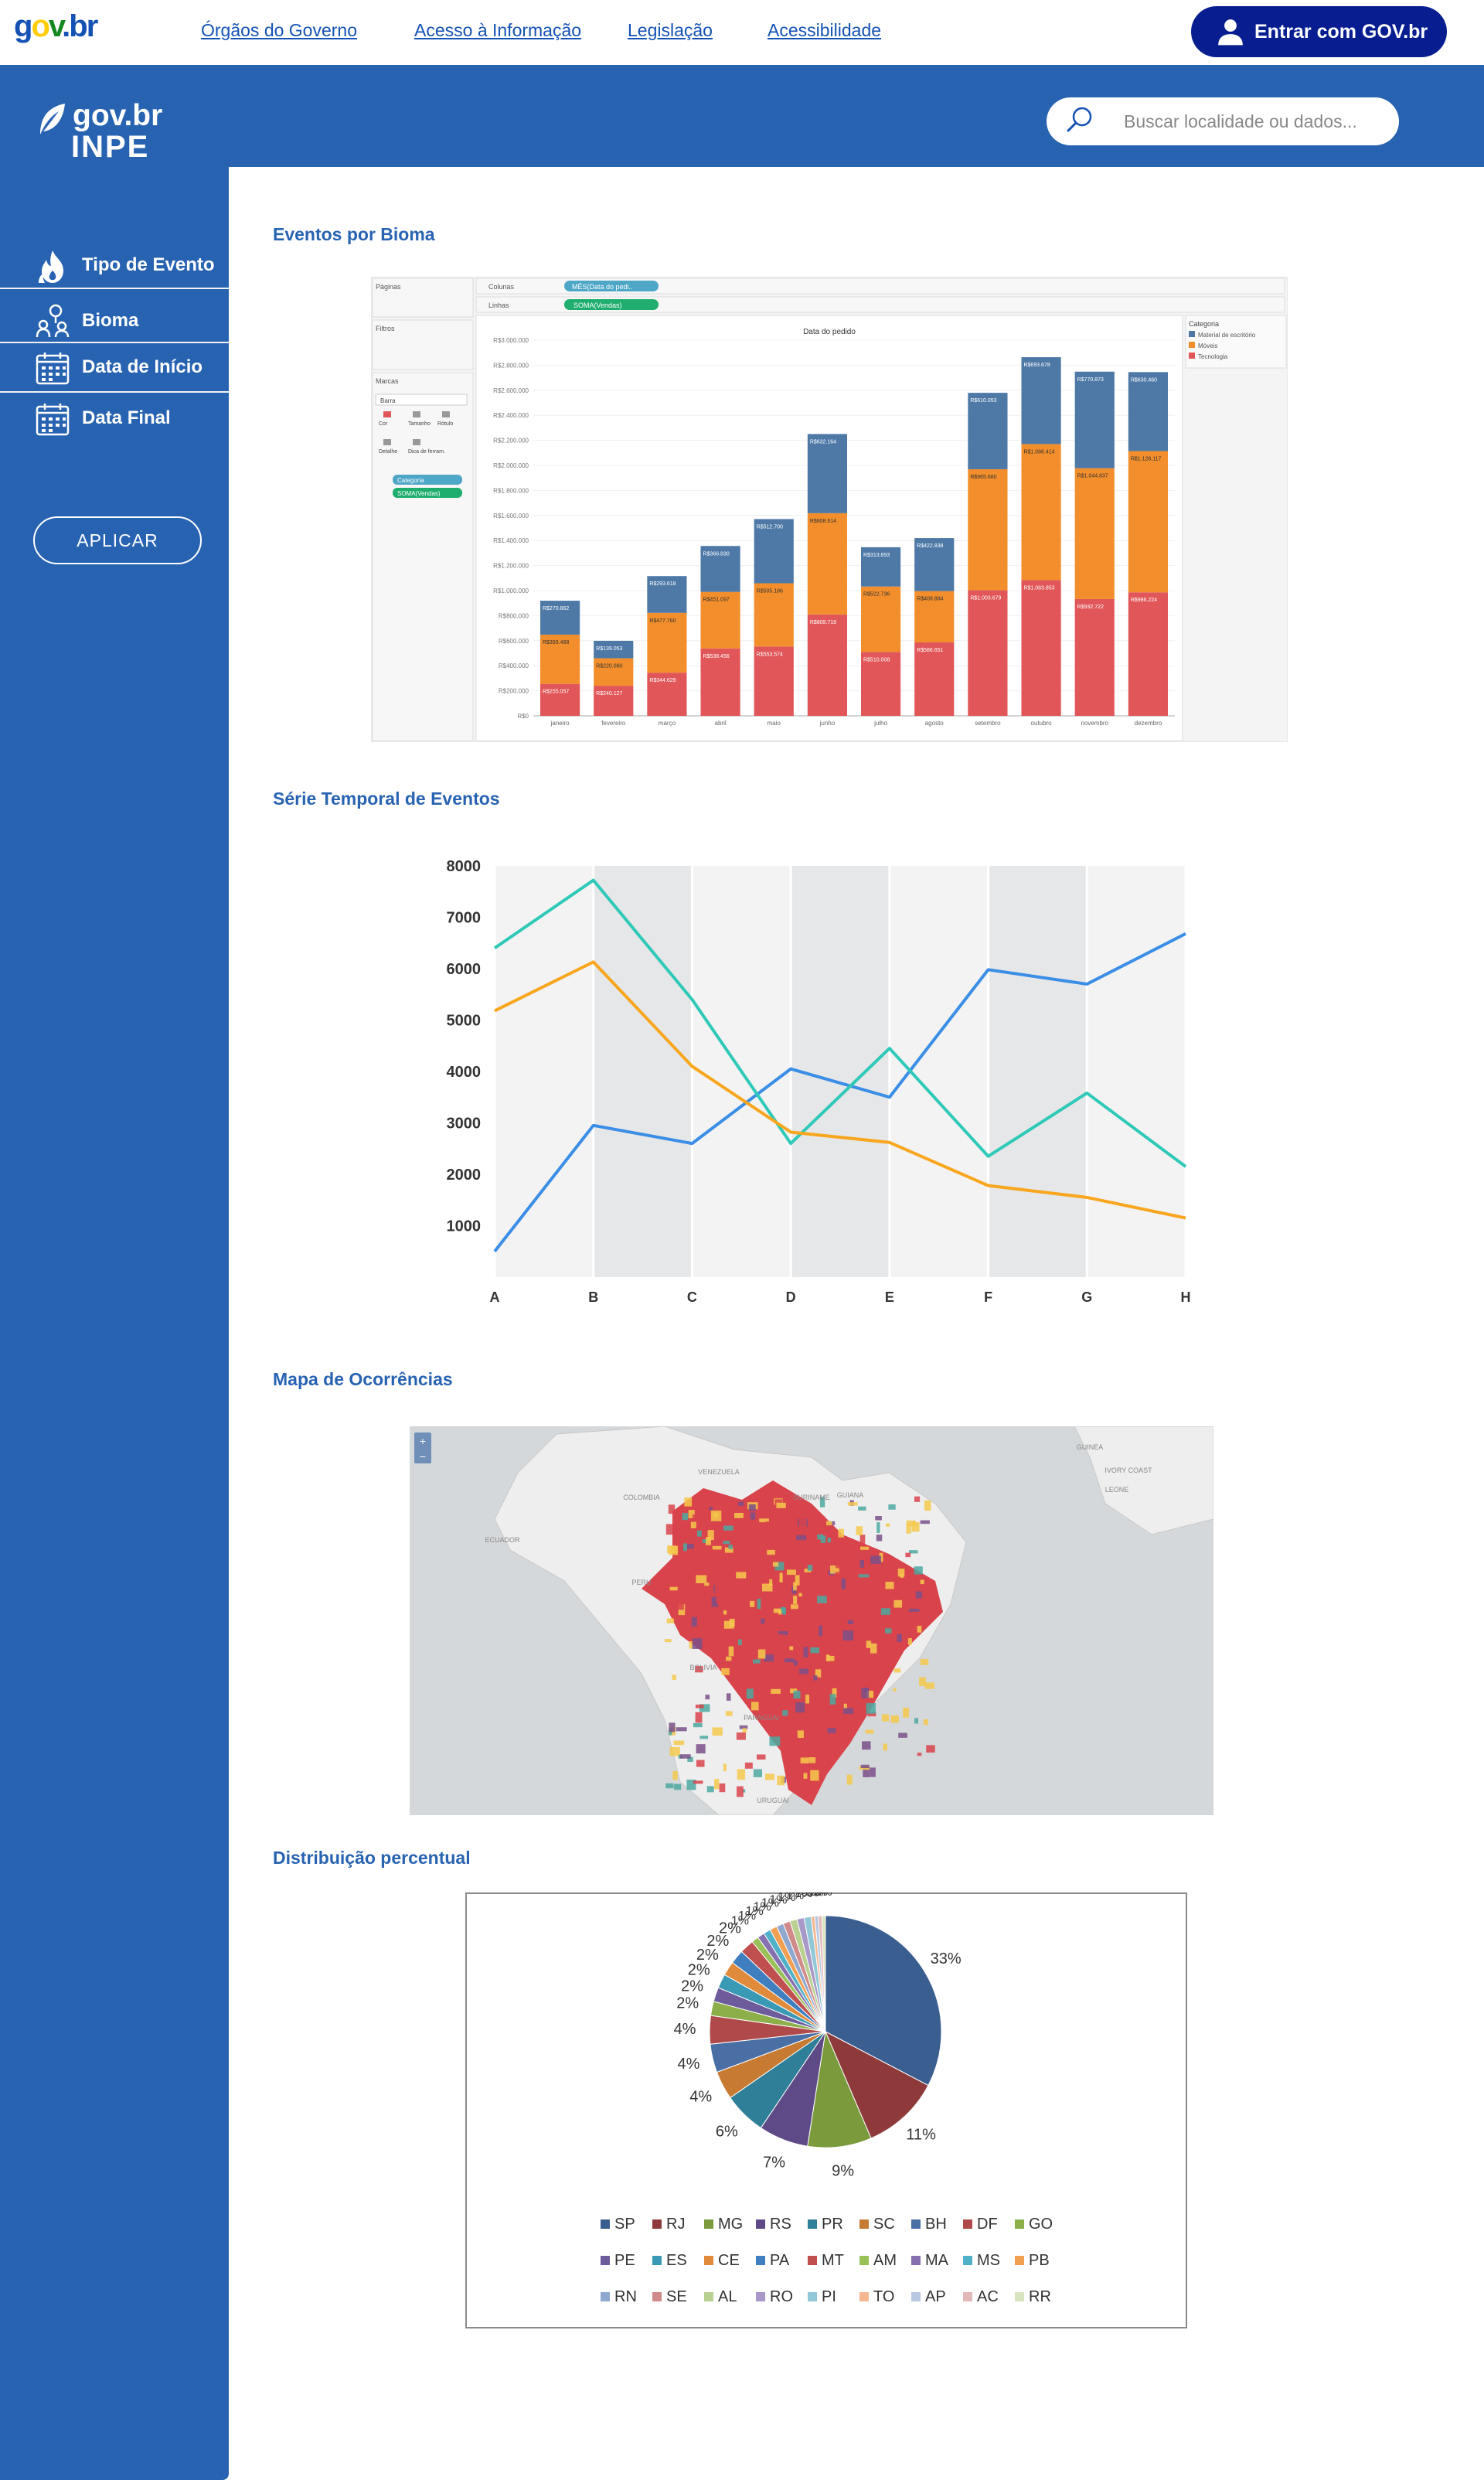 Image resolution: width=1484 pixels, height=2480 pixels. Describe the element at coordinates (624, 2260) in the screenshot. I see `legend-label: PE` at that location.